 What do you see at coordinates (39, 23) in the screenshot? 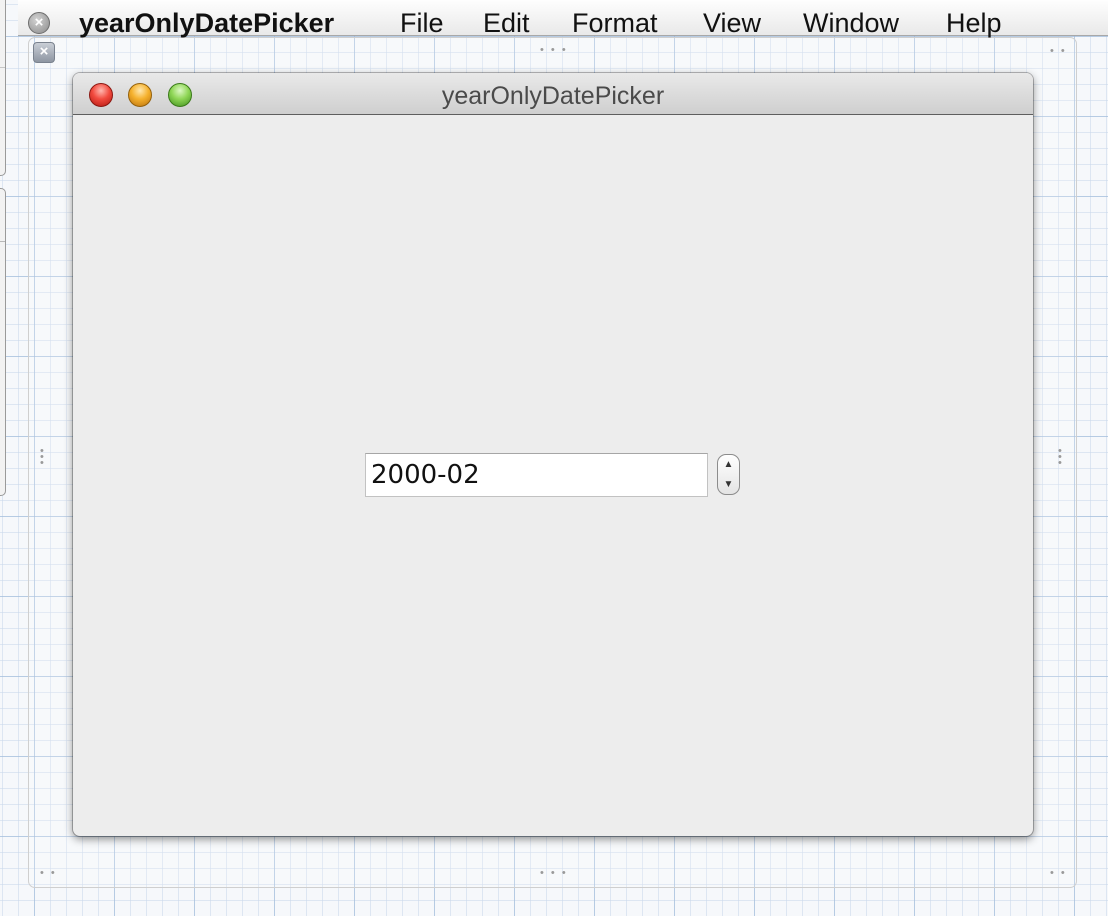
I see `close-circle-icon: ×` at bounding box center [39, 23].